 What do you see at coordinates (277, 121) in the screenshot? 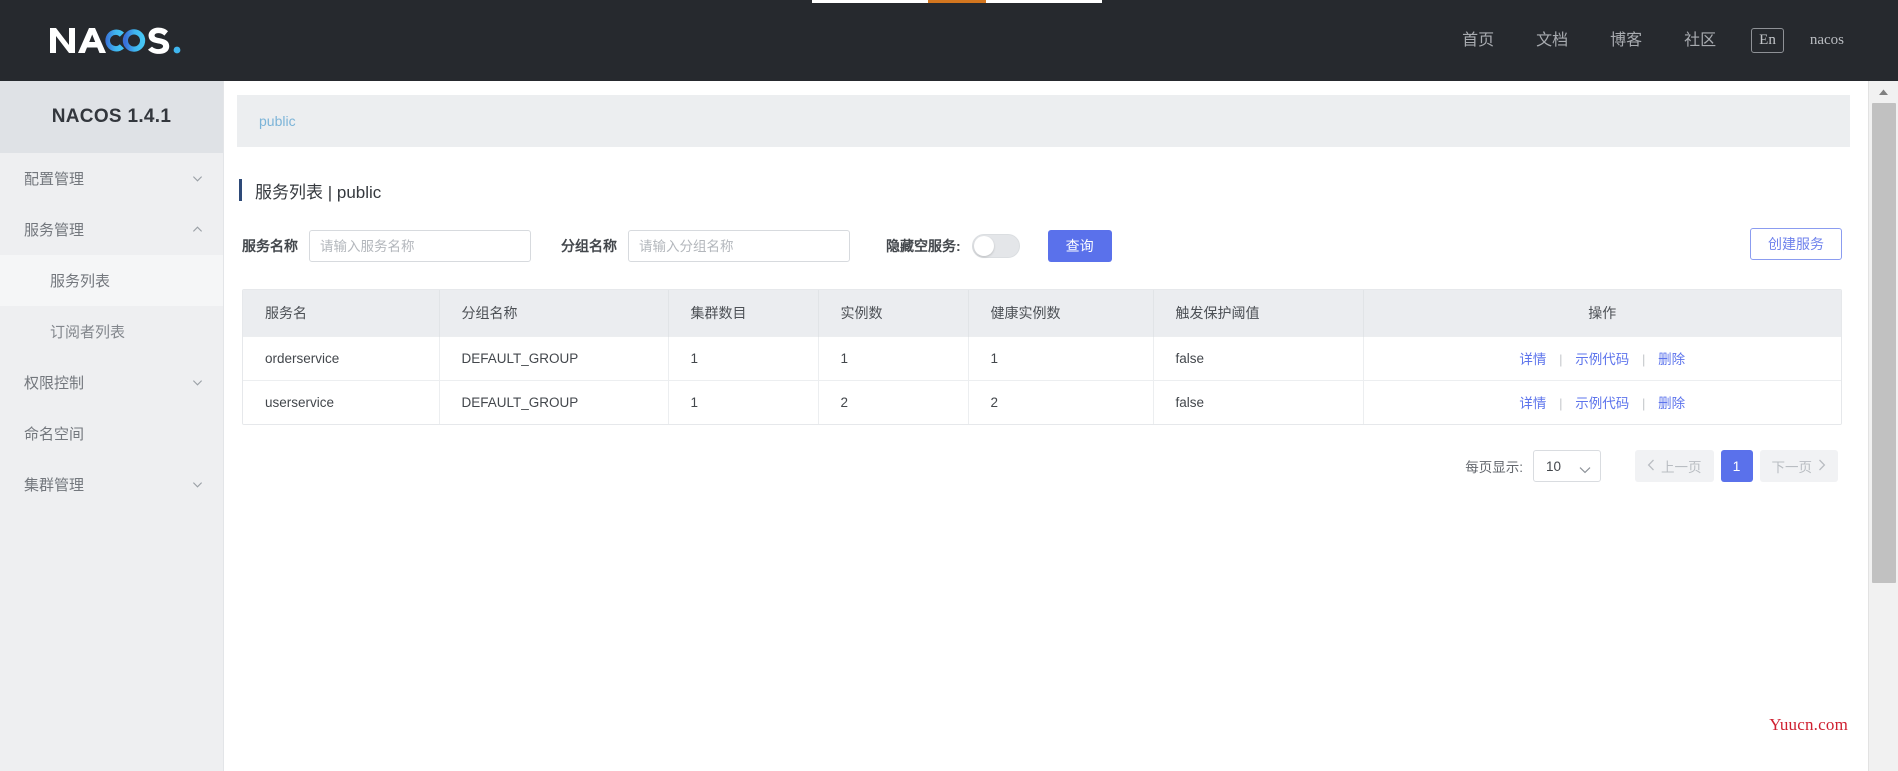
I see `breadcrumb-namespace-link: public` at bounding box center [277, 121].